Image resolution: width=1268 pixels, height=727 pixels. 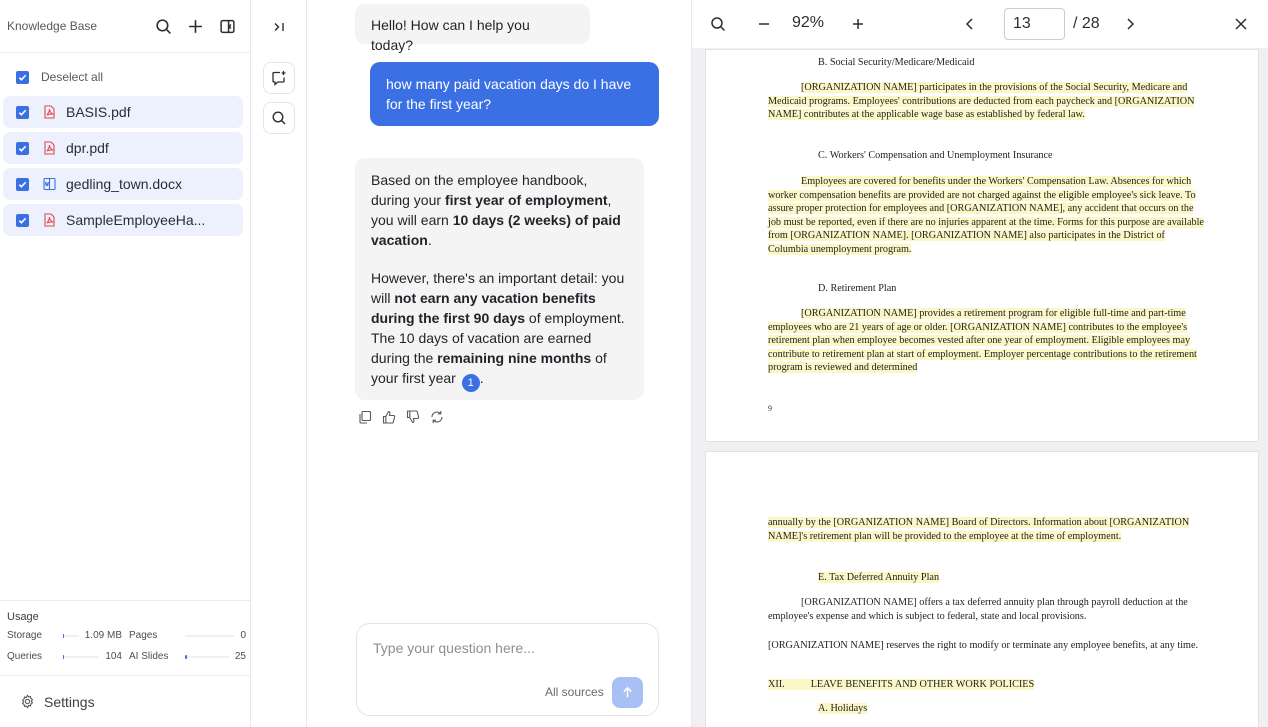 I want to click on usage-label: Queries, so click(x=25, y=656).